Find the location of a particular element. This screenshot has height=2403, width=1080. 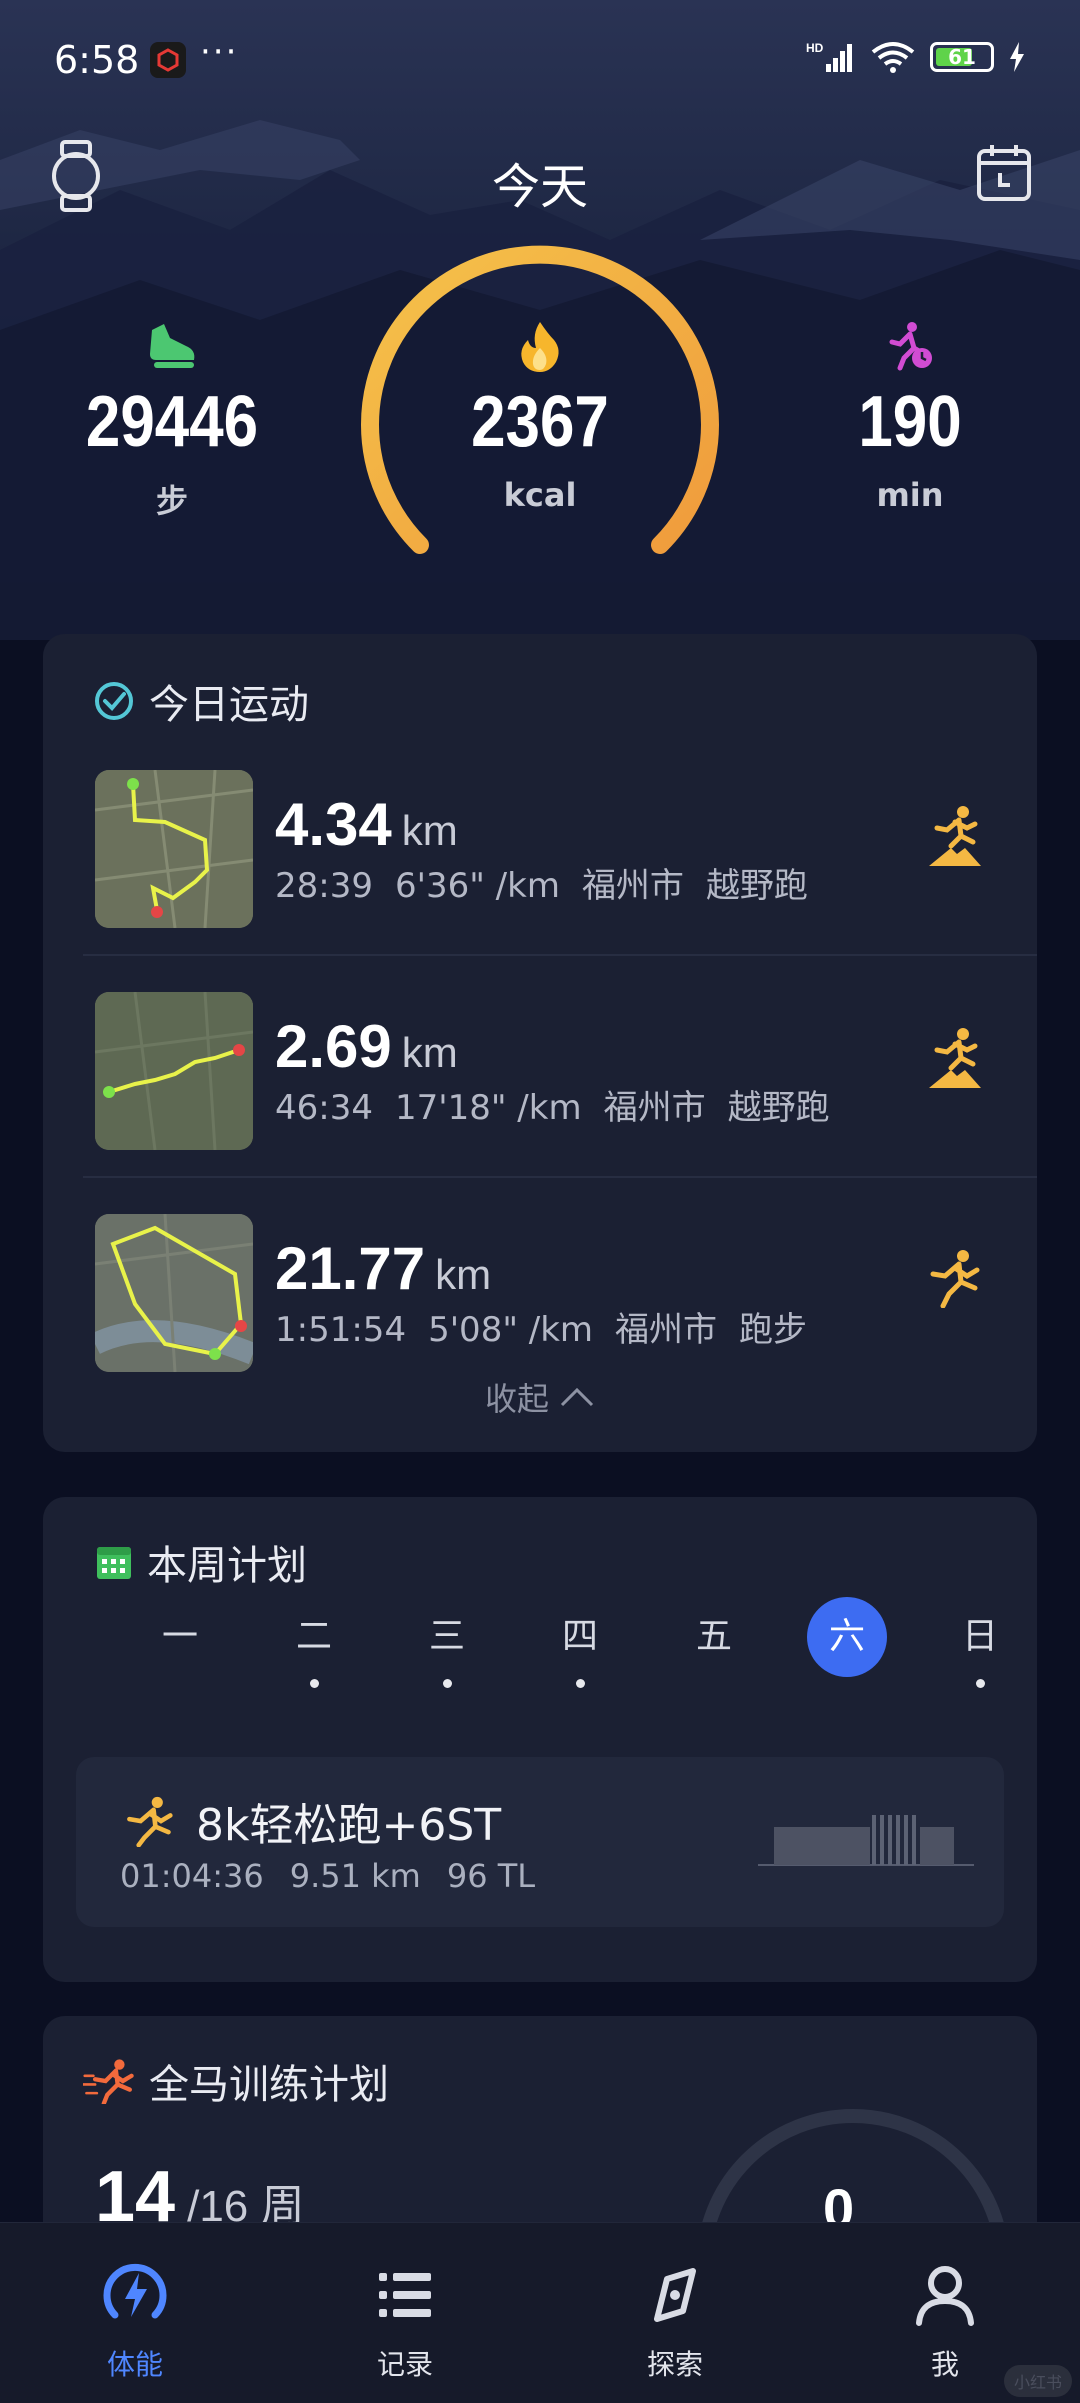

workout-duration: 1:51:54 is located at coordinates (341, 1330).